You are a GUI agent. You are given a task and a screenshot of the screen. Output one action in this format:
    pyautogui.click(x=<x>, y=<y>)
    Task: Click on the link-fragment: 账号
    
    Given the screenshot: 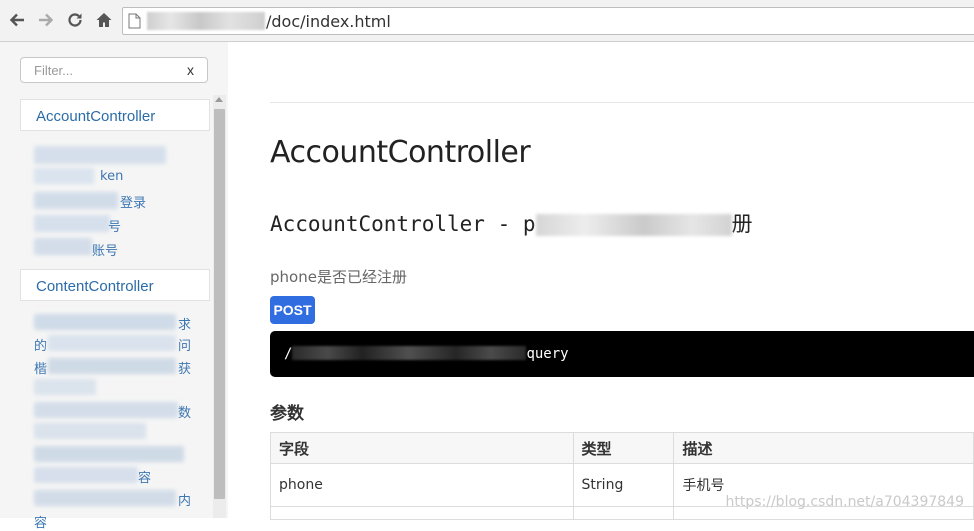 What is the action you would take?
    pyautogui.click(x=105, y=249)
    